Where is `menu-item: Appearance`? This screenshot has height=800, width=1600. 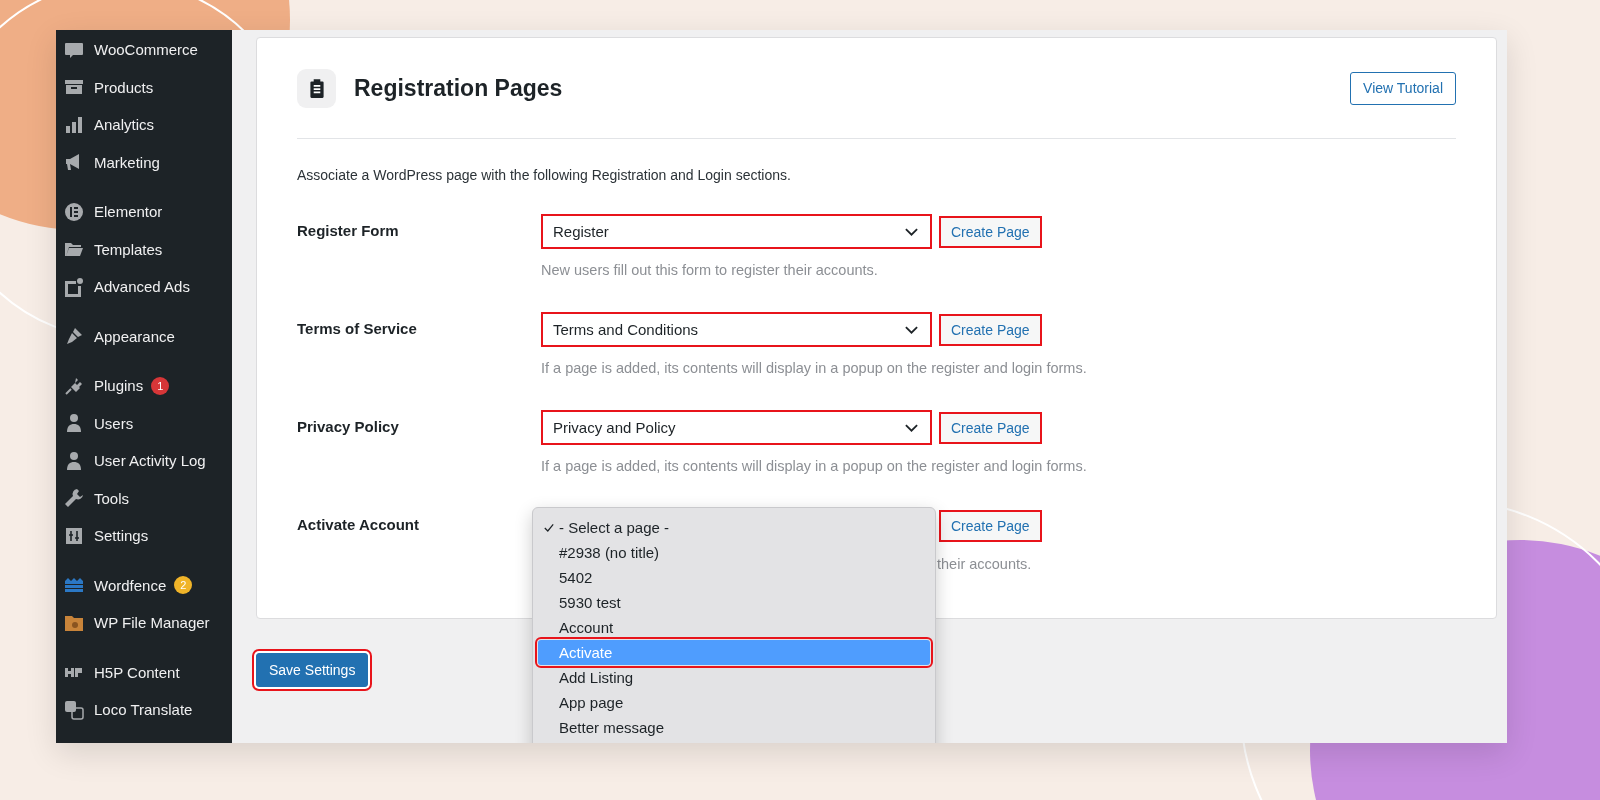 menu-item: Appearance is located at coordinates (144, 336).